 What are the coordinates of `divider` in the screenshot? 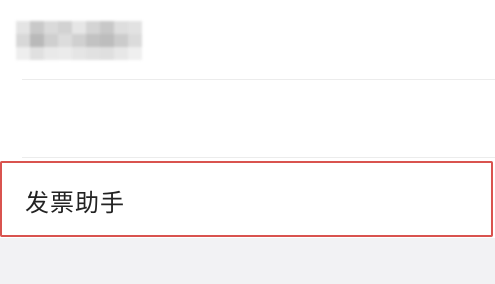 It's located at (258, 157).